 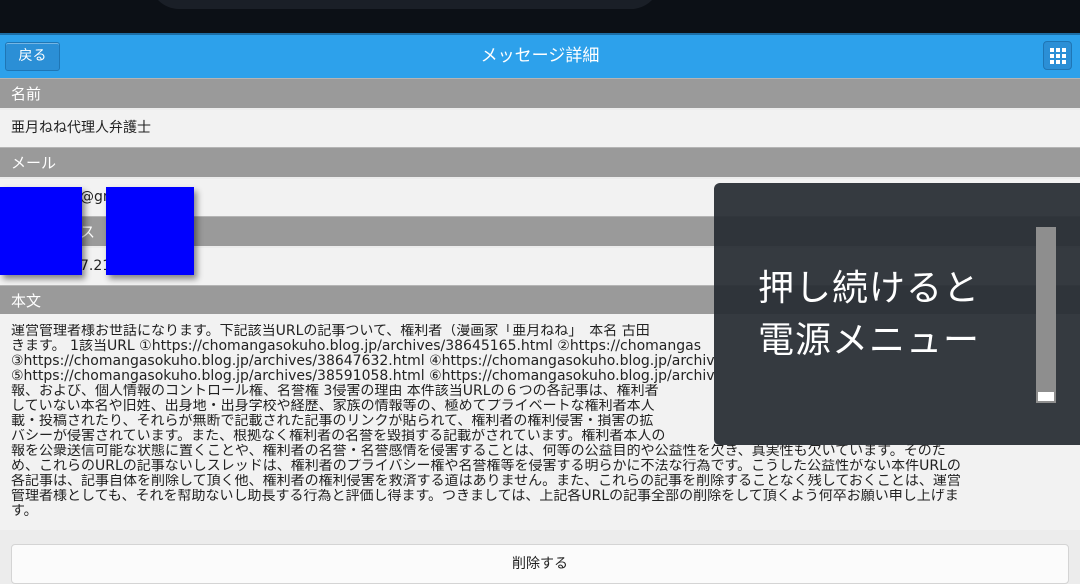 I want to click on hold-progress-bar, so click(x=1046, y=315).